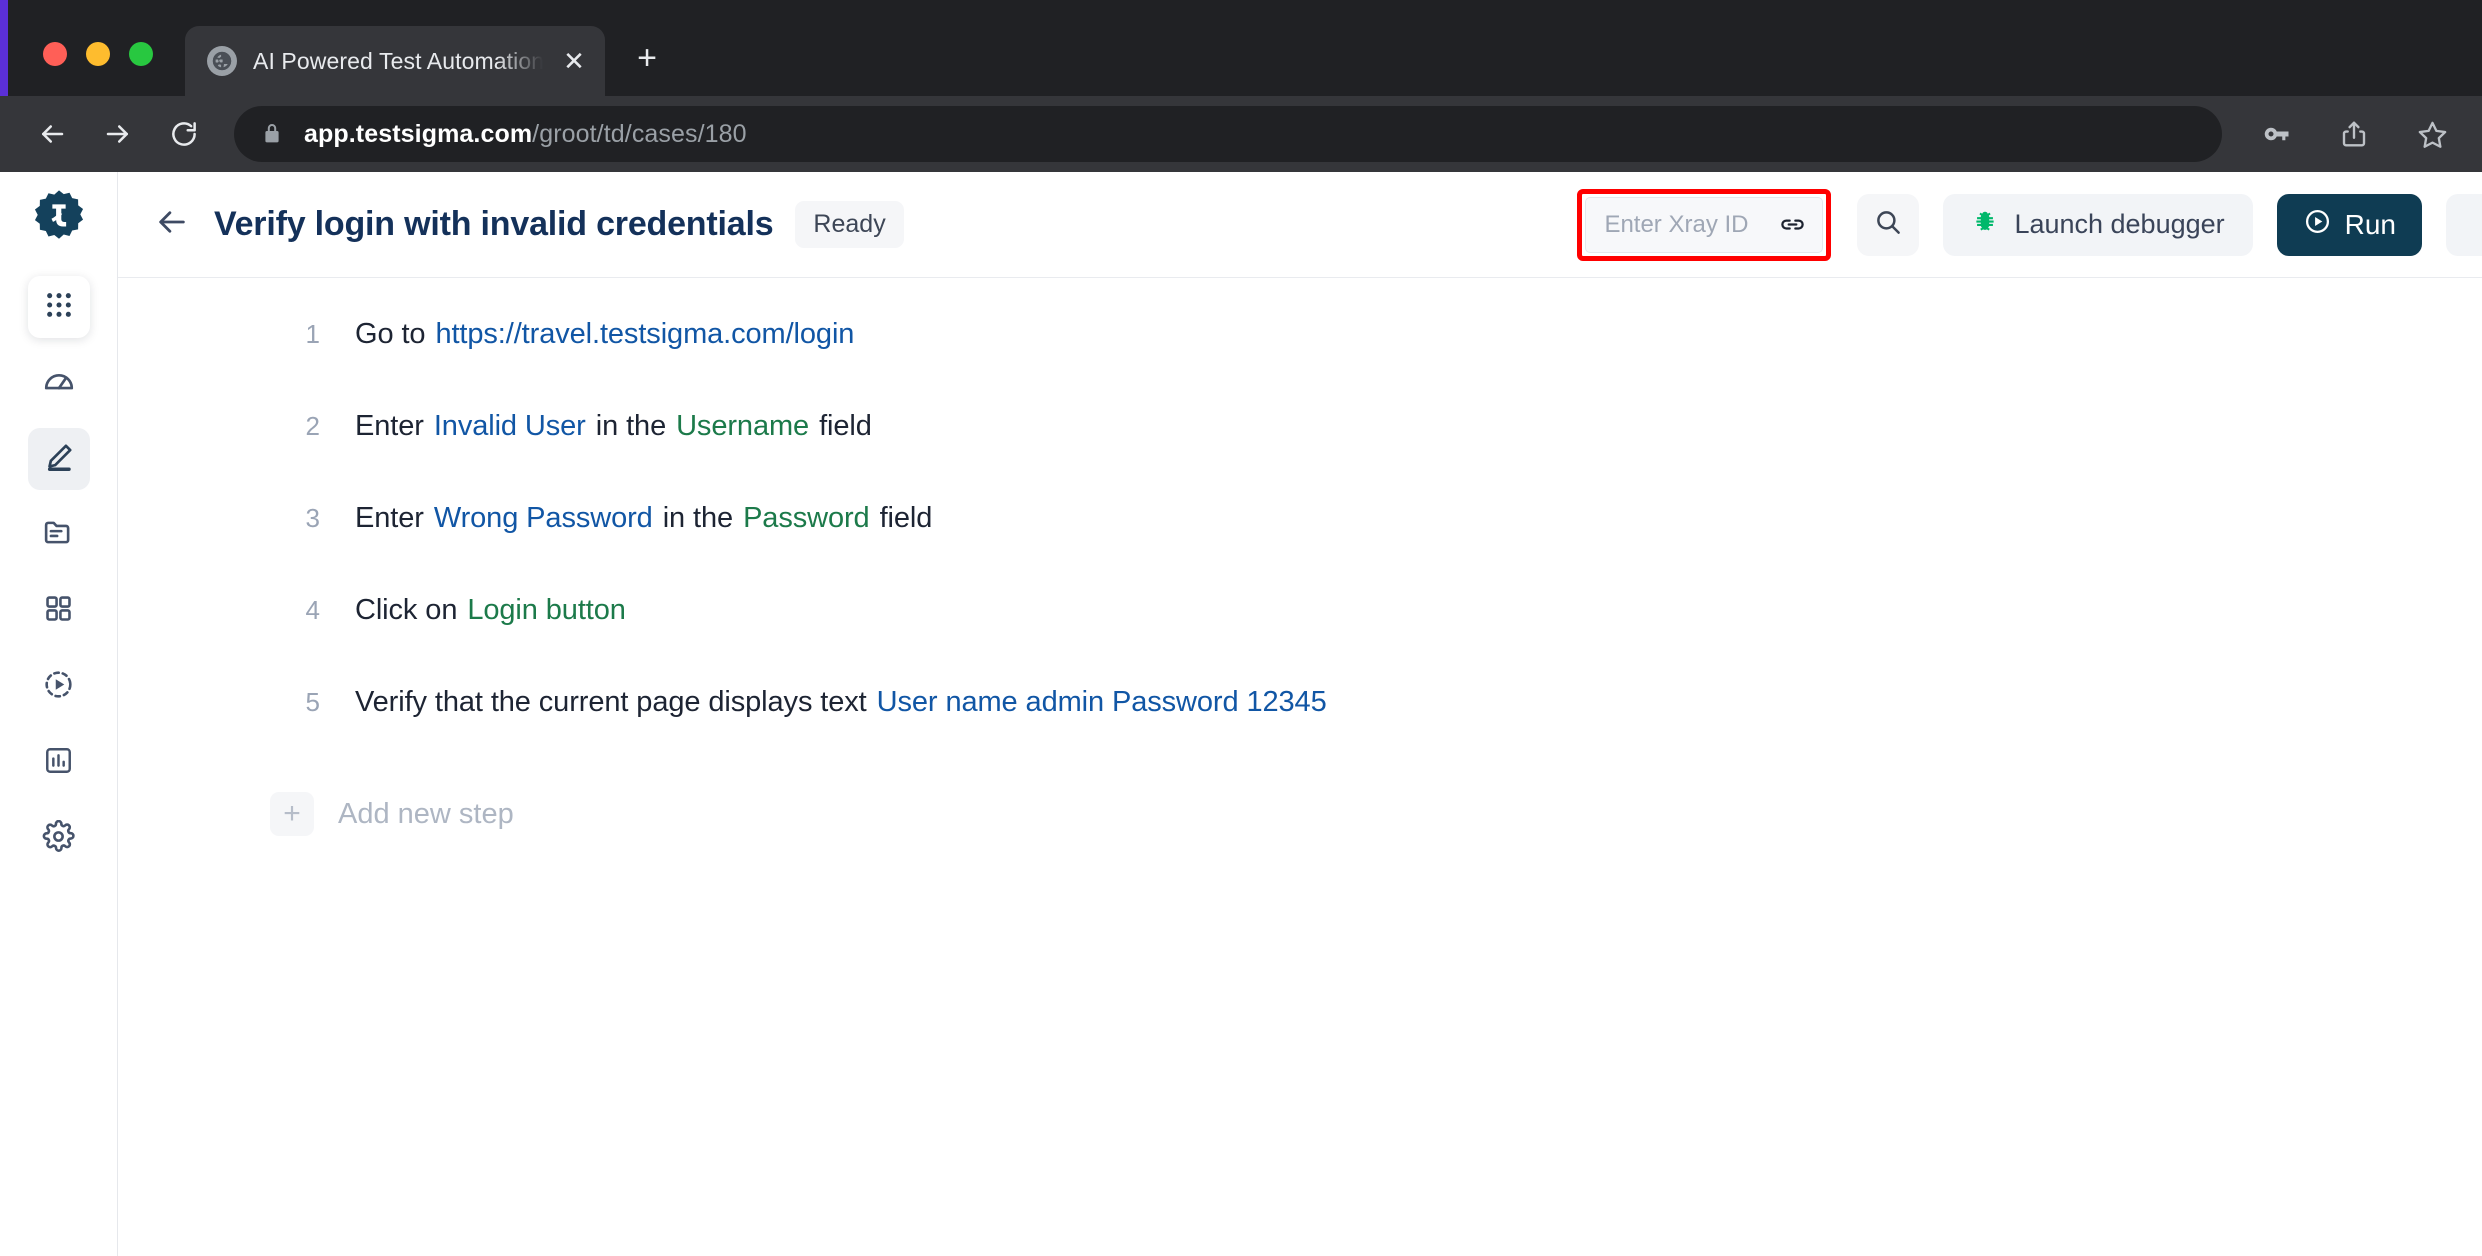 The image size is (2482, 1256). Describe the element at coordinates (1300, 640) in the screenshot. I see `test-step-row: 4 Click on Login button` at that location.